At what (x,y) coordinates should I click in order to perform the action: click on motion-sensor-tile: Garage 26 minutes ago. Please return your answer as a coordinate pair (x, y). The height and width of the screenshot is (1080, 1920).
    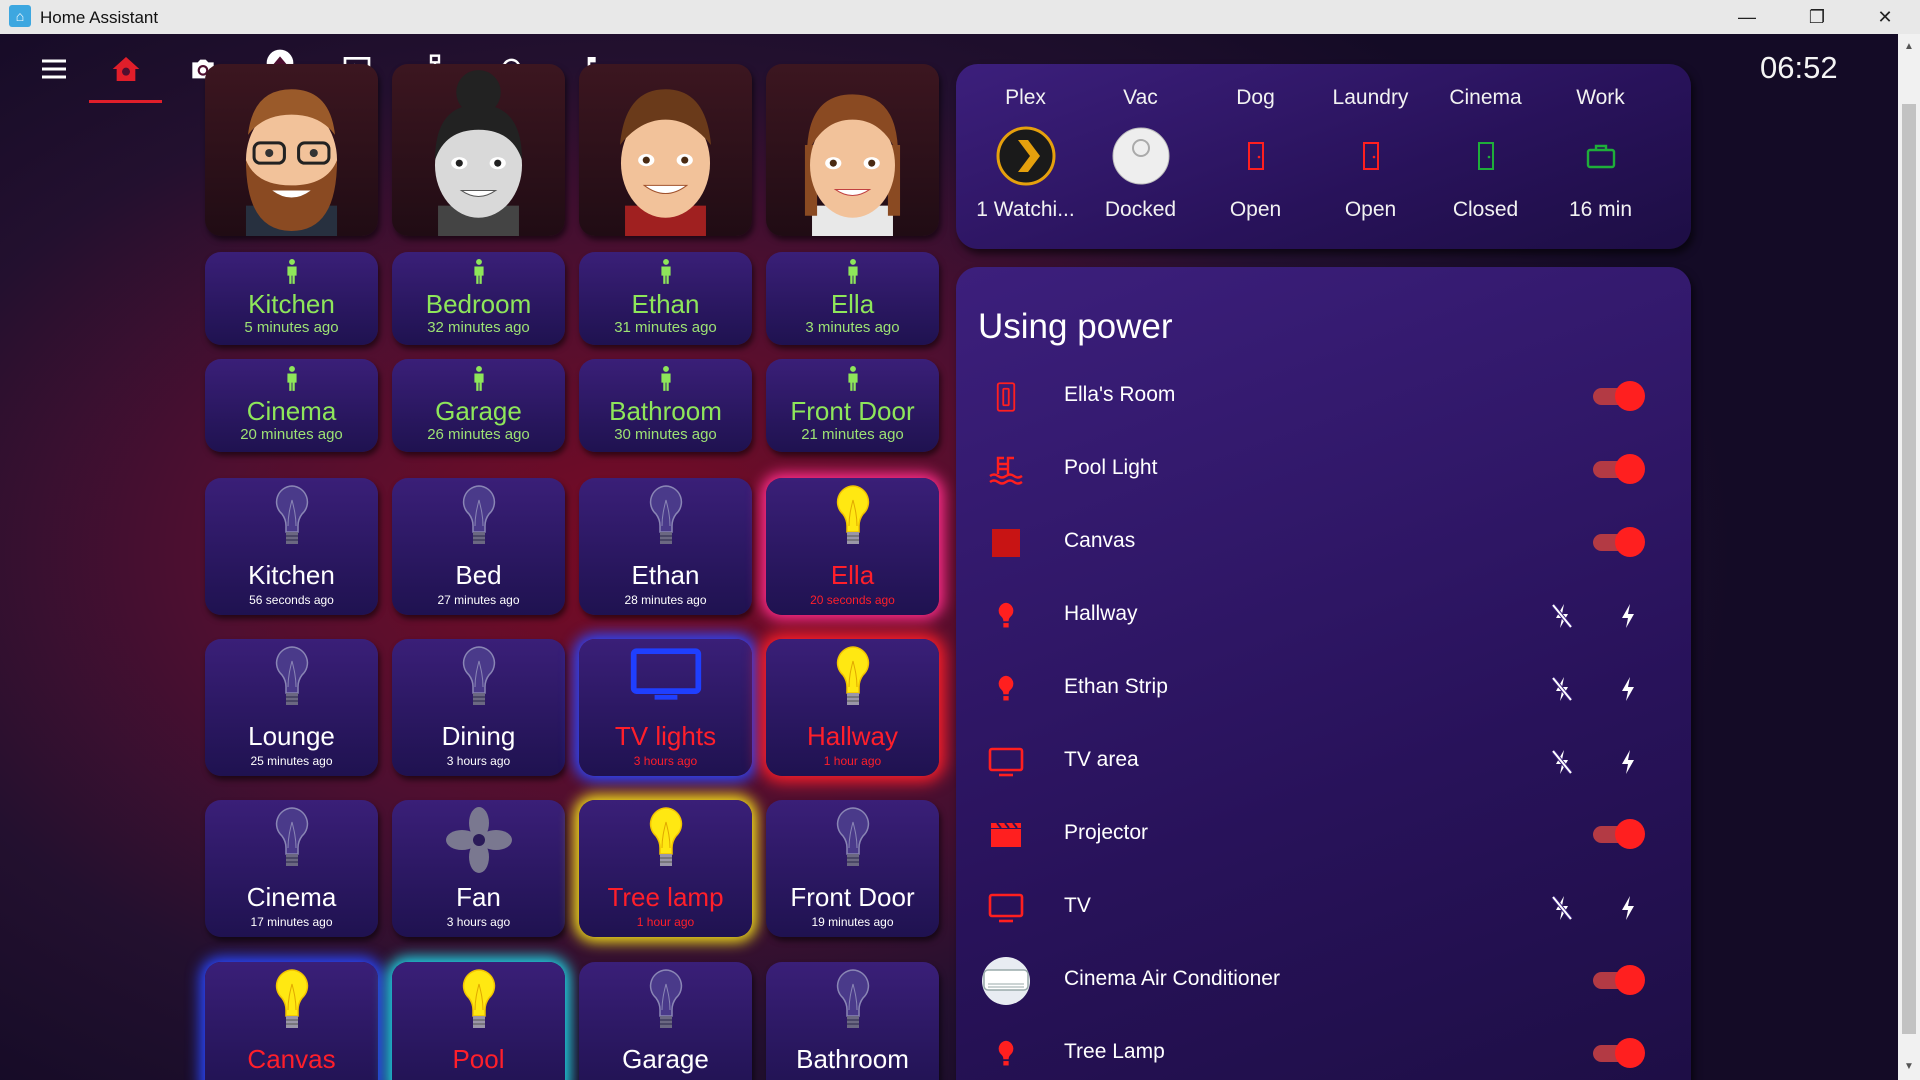
    Looking at the image, I should click on (478, 405).